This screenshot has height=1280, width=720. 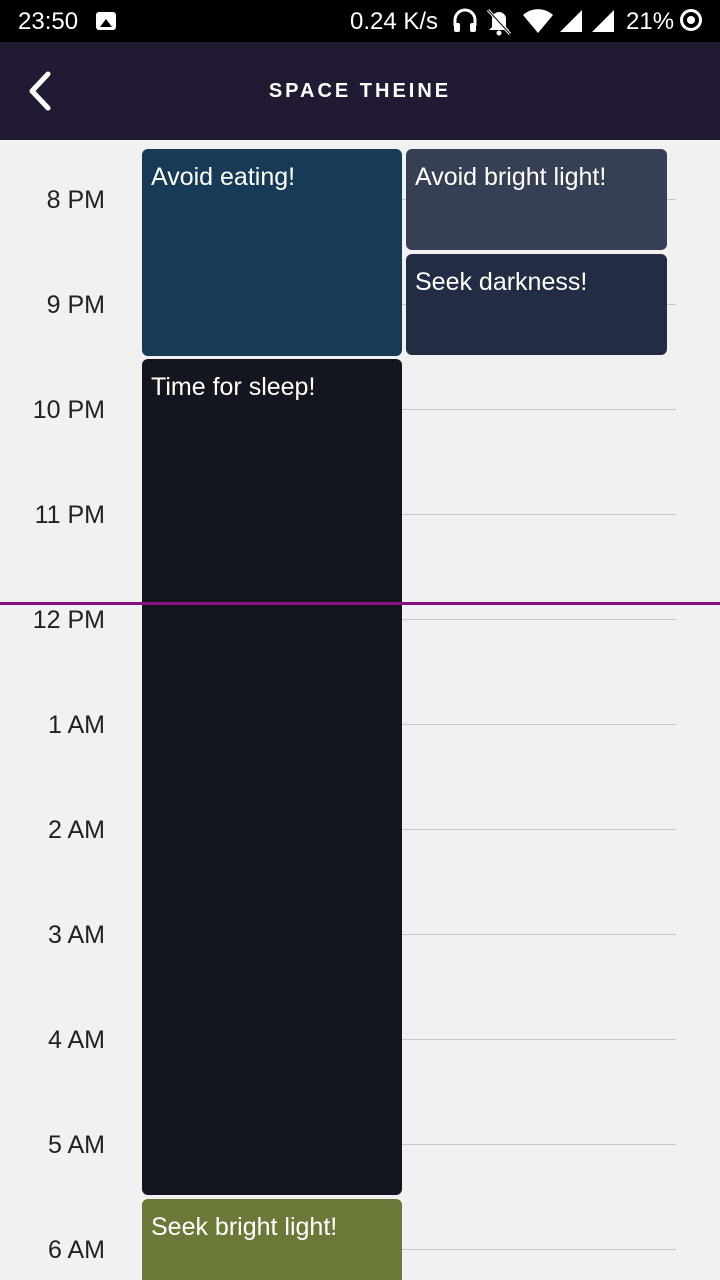 What do you see at coordinates (68, 620) in the screenshot?
I see `hour-label: 12 PM` at bounding box center [68, 620].